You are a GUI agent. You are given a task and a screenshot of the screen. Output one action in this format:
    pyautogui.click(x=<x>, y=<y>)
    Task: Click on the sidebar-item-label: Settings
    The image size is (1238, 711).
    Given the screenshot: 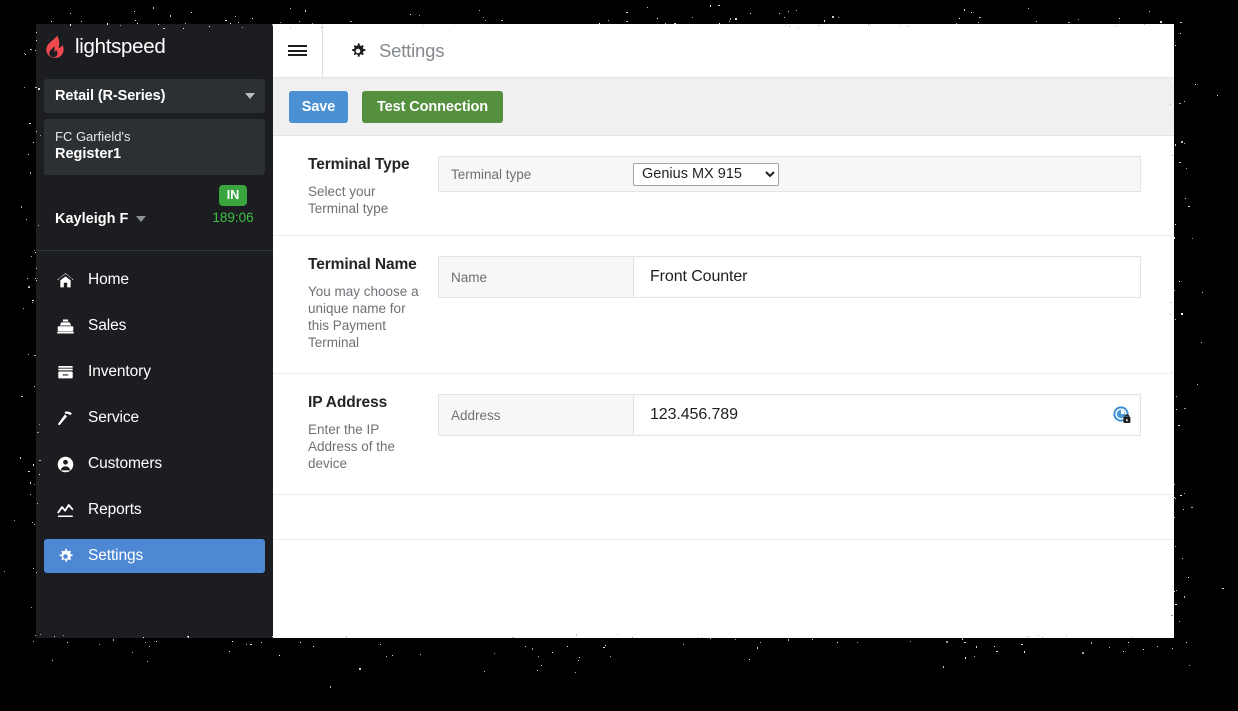 What is the action you would take?
    pyautogui.click(x=116, y=555)
    